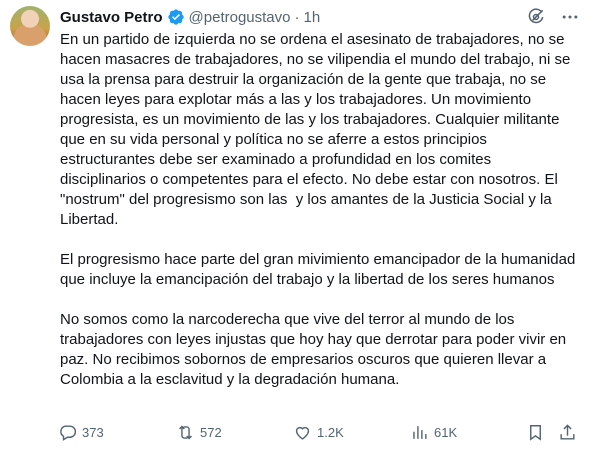  I want to click on grok-icon, so click(536, 17).